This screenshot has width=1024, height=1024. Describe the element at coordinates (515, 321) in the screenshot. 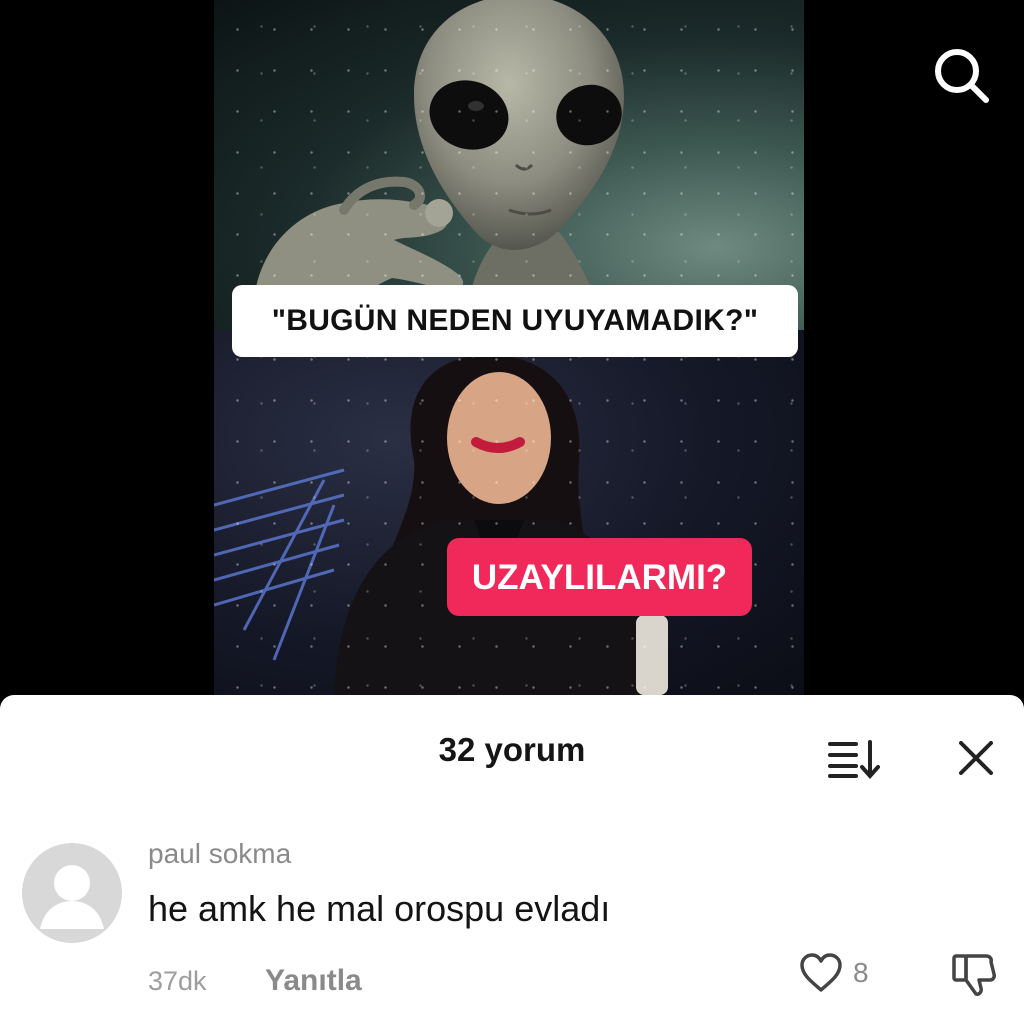

I see `video-caption-question: "BUGÜN NEDEN UYUYAMADIK?"` at that location.